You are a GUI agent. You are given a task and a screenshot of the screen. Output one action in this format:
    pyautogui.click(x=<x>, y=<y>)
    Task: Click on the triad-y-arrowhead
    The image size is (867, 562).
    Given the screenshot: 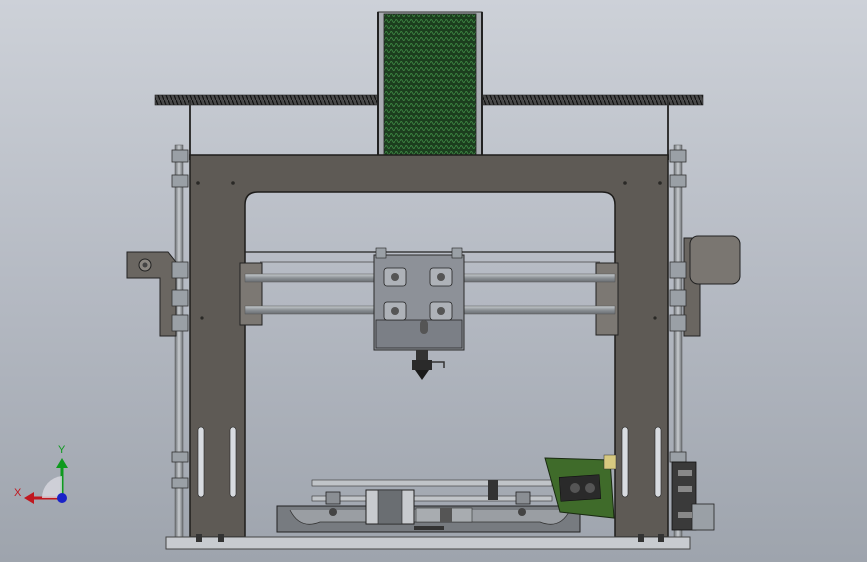 What is the action you would take?
    pyautogui.click(x=62, y=463)
    